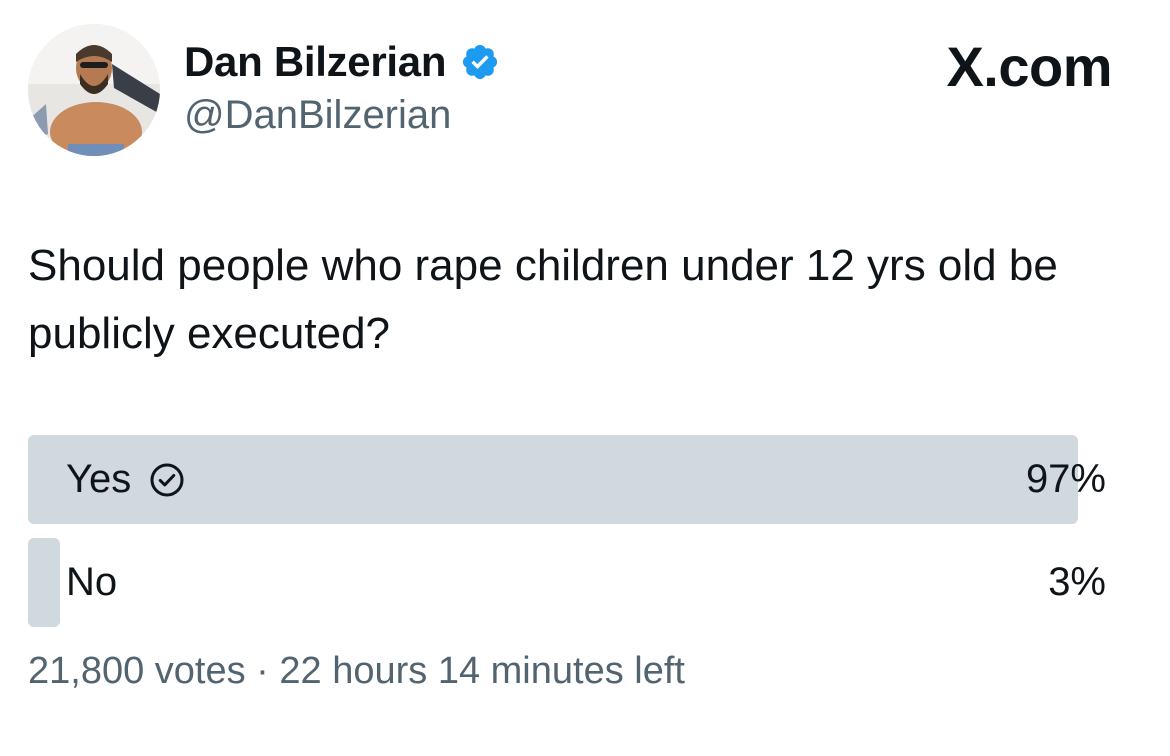  What do you see at coordinates (553, 479) in the screenshot?
I see `poll-bar-yes` at bounding box center [553, 479].